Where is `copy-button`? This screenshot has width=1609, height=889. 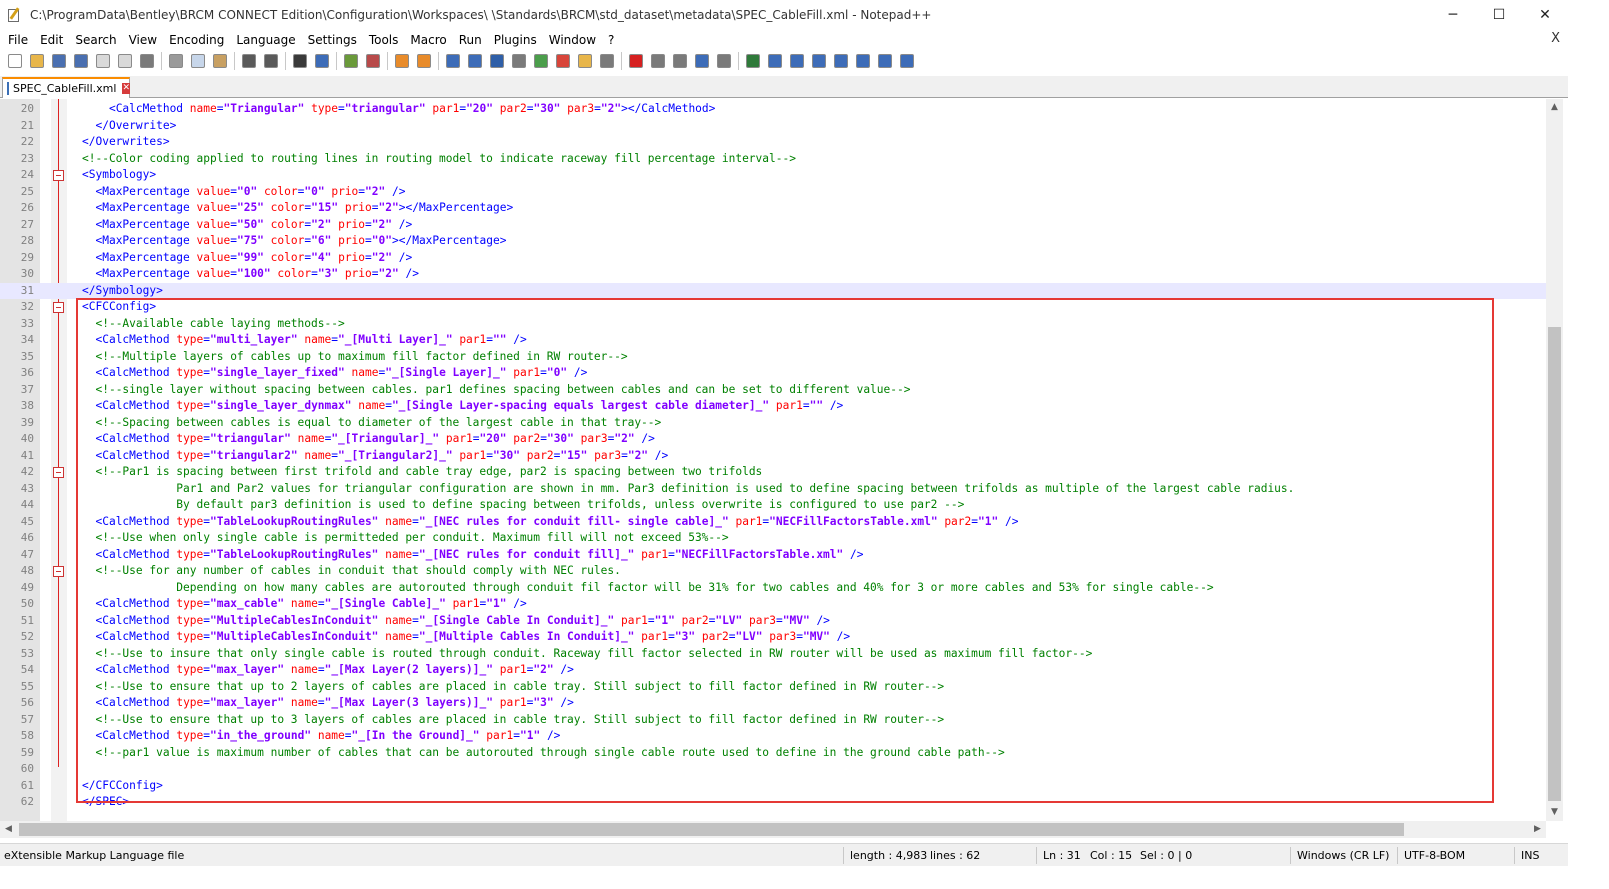
copy-button is located at coordinates (198, 61).